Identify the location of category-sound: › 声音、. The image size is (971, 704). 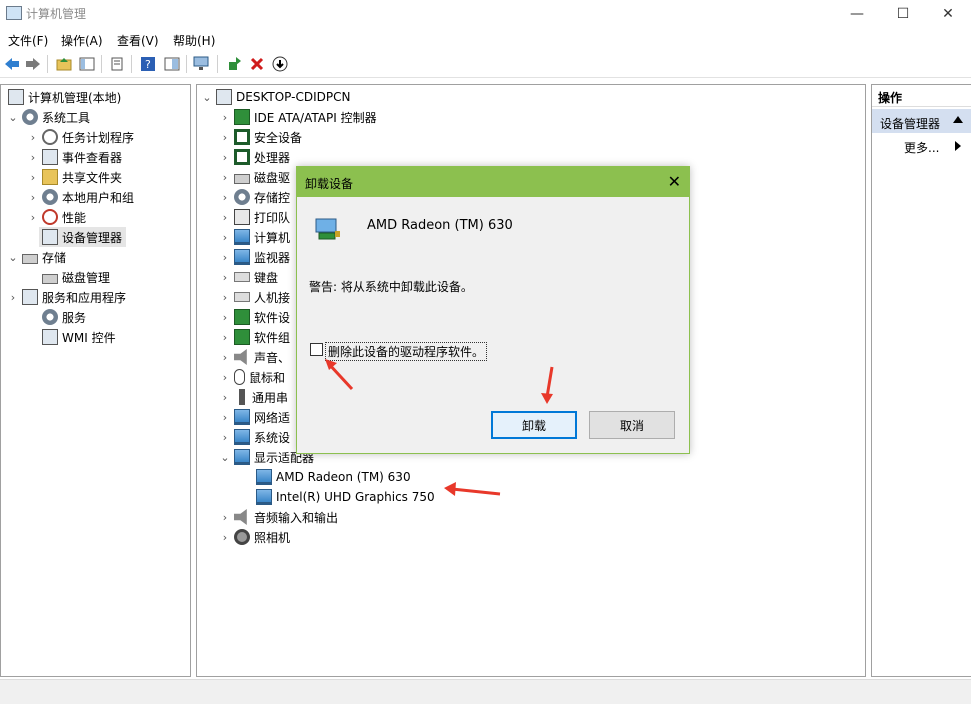
(254, 357).